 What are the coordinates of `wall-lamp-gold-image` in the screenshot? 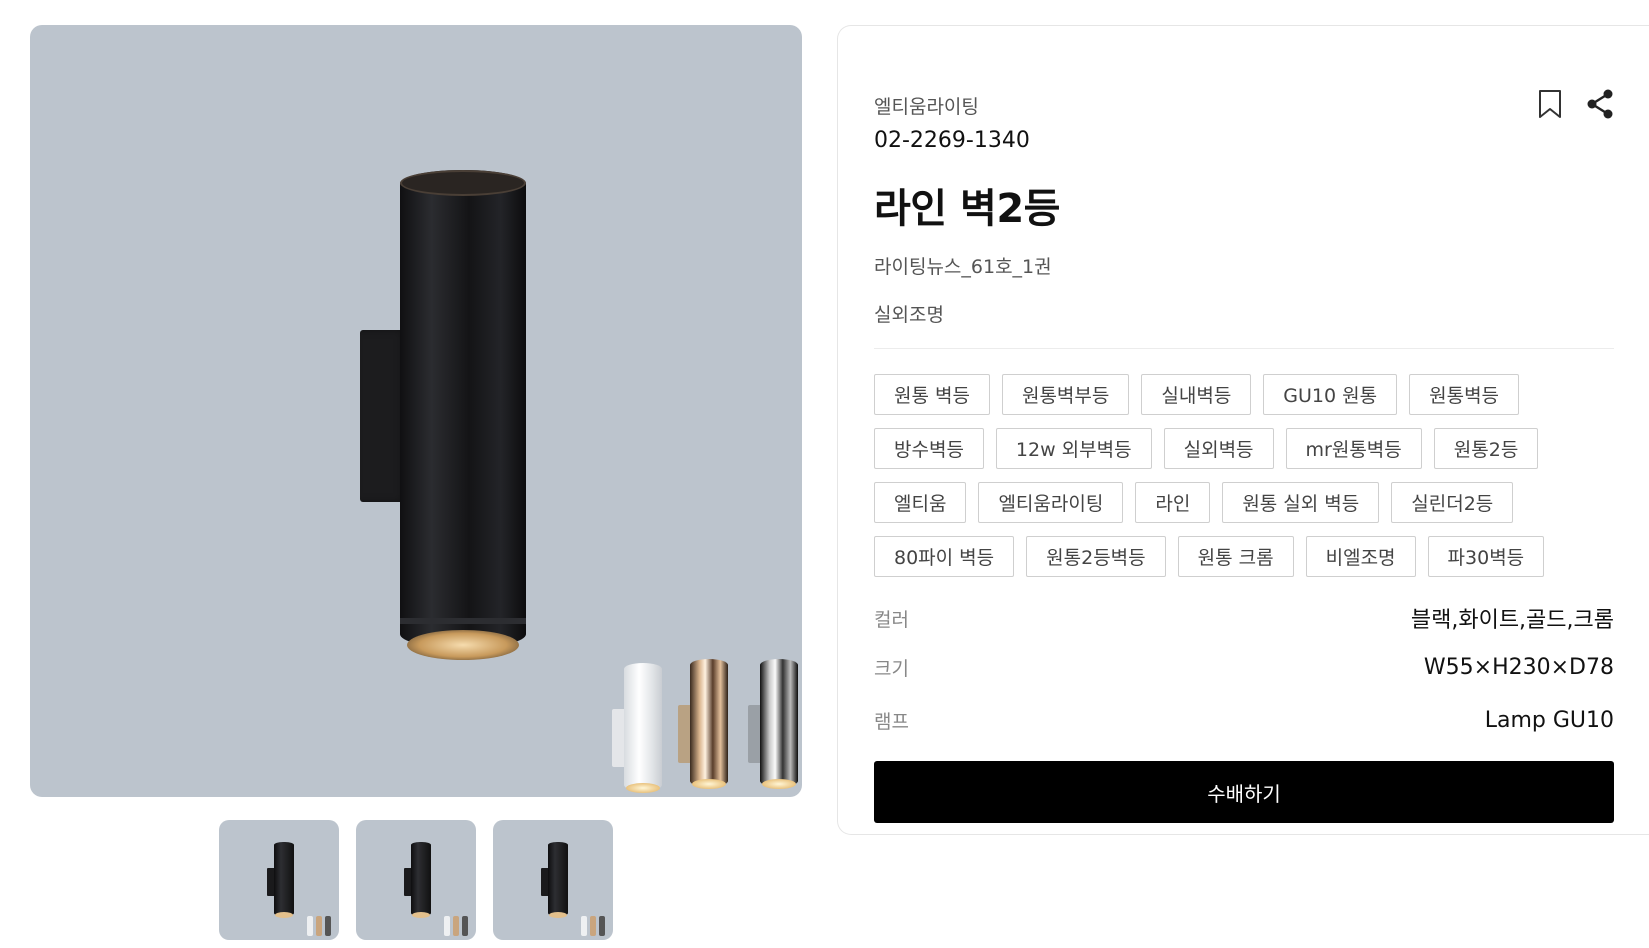 It's located at (704, 725).